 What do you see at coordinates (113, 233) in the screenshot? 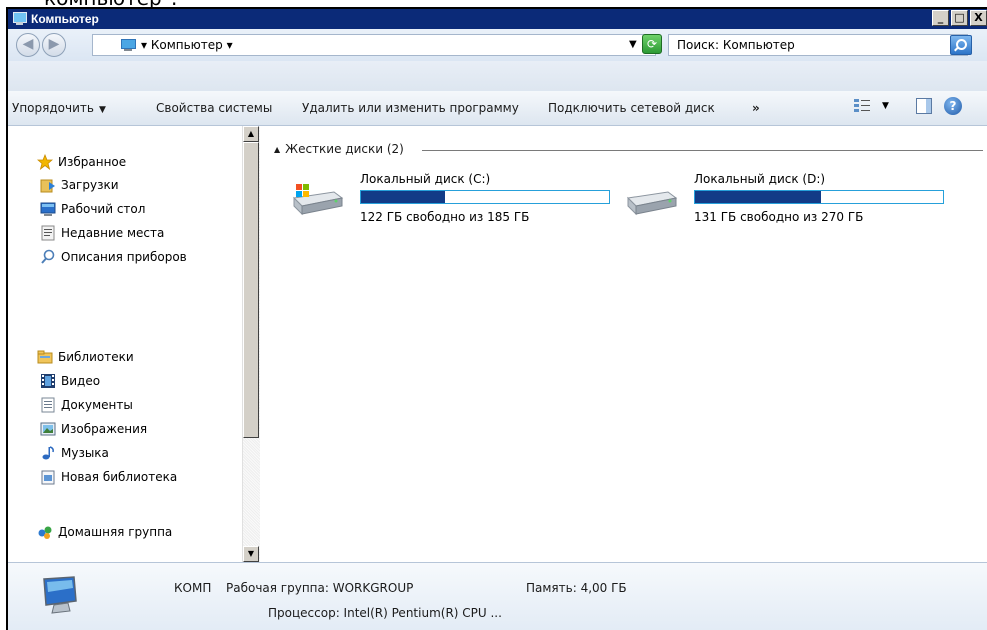
I see `sidebar-item-label: Недавние места` at bounding box center [113, 233].